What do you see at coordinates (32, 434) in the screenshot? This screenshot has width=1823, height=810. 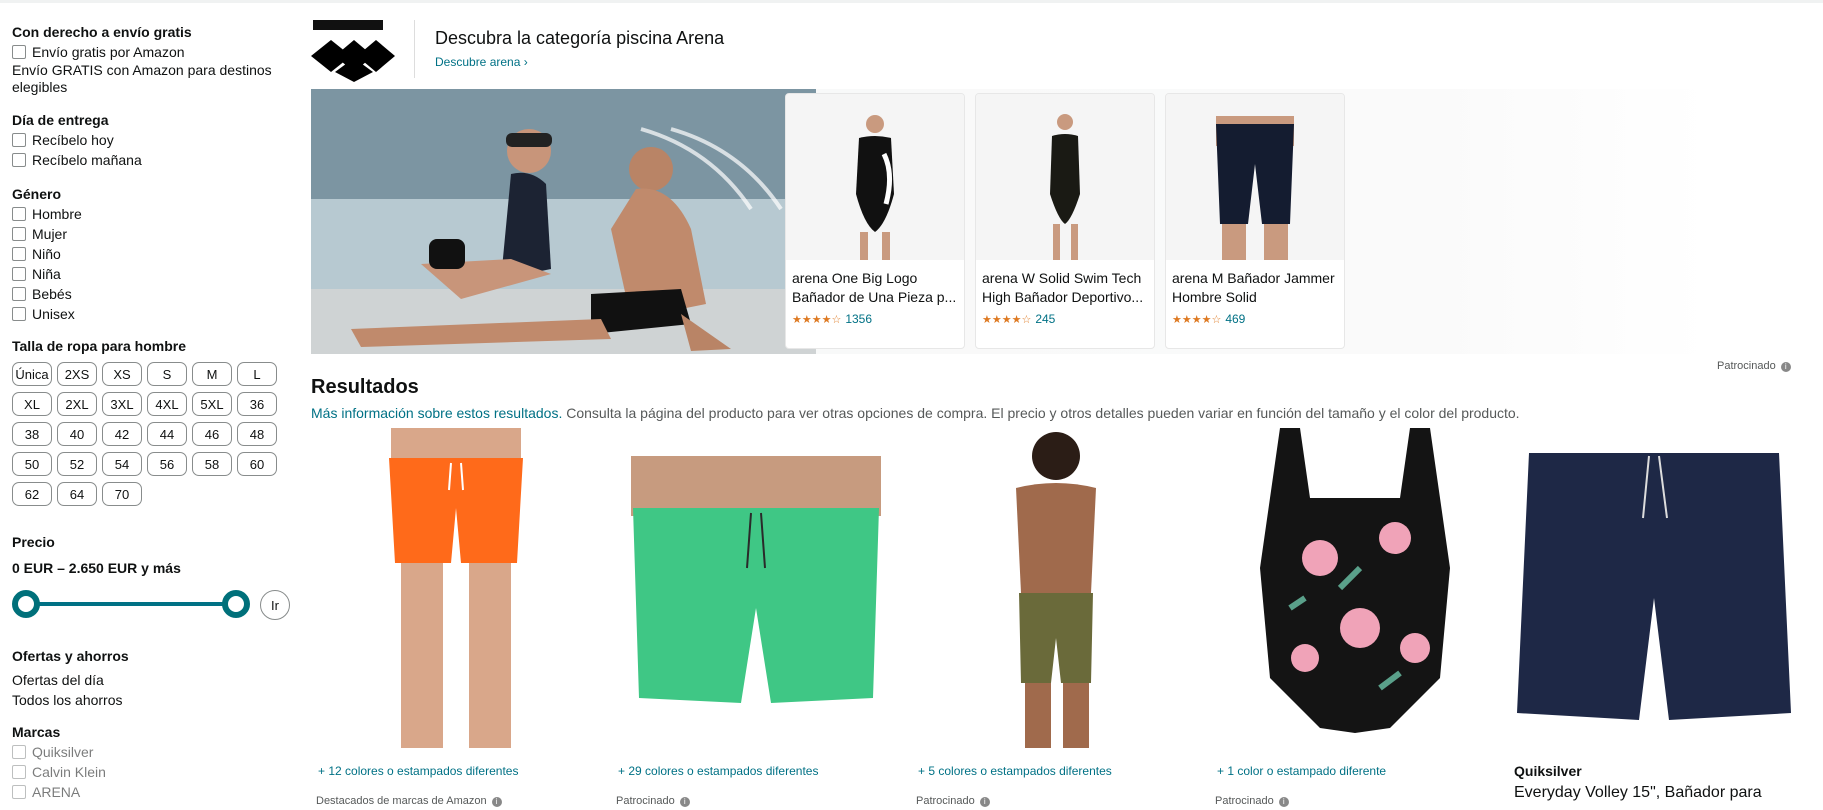 I see `size-option-button: 38` at bounding box center [32, 434].